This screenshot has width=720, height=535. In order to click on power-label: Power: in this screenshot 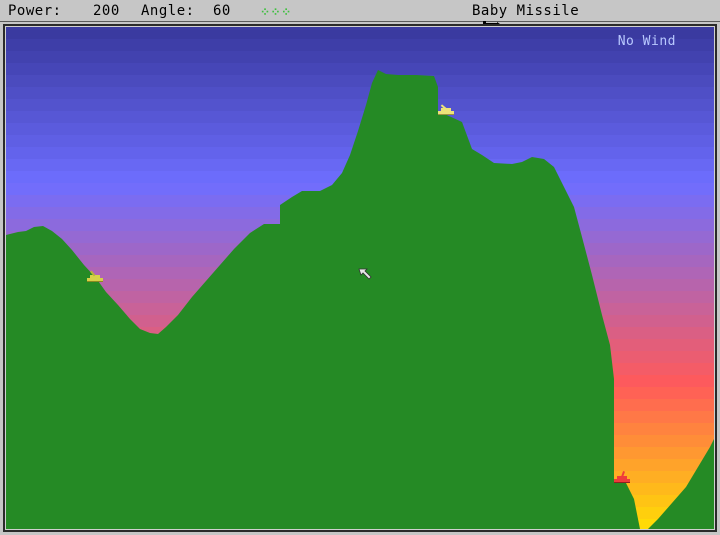, I will do `click(35, 11)`.